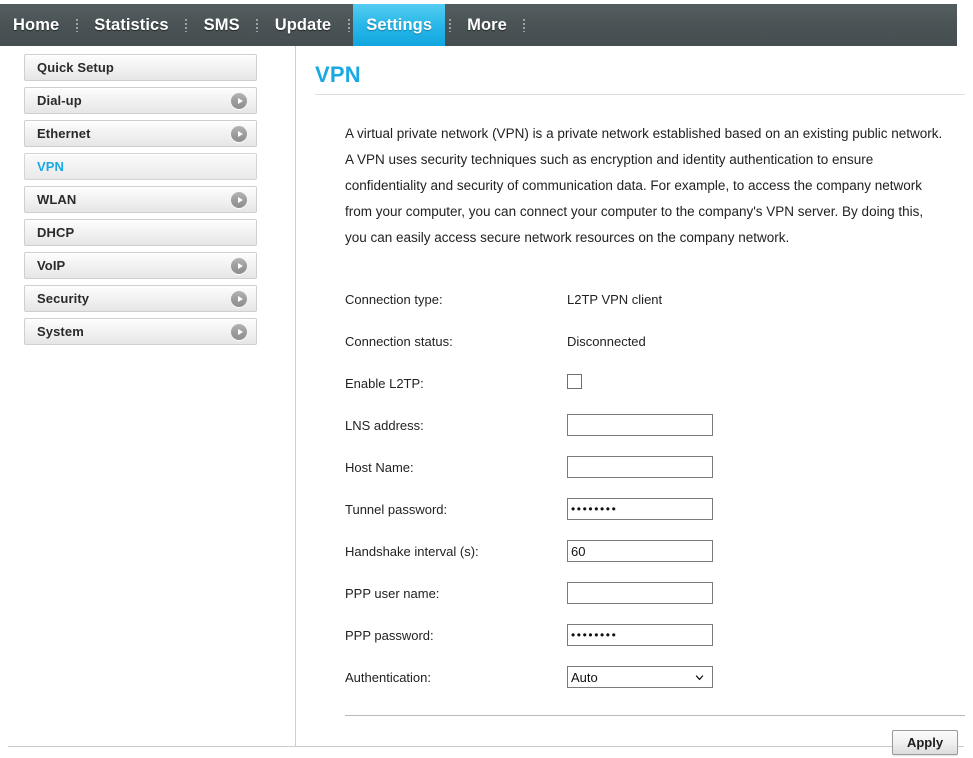  What do you see at coordinates (57, 199) in the screenshot?
I see `sidebar-item-label: WLAN` at bounding box center [57, 199].